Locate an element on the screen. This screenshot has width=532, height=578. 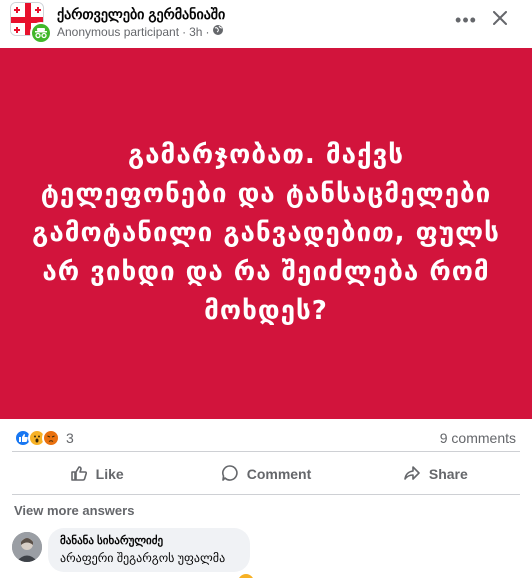
comment-text: არაფერი შეგარგოს უფალმა is located at coordinates (143, 558).